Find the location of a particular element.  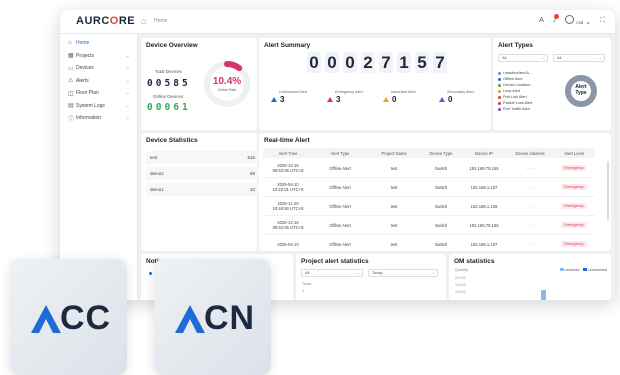

digit: 6 is located at coordinates (176, 107).